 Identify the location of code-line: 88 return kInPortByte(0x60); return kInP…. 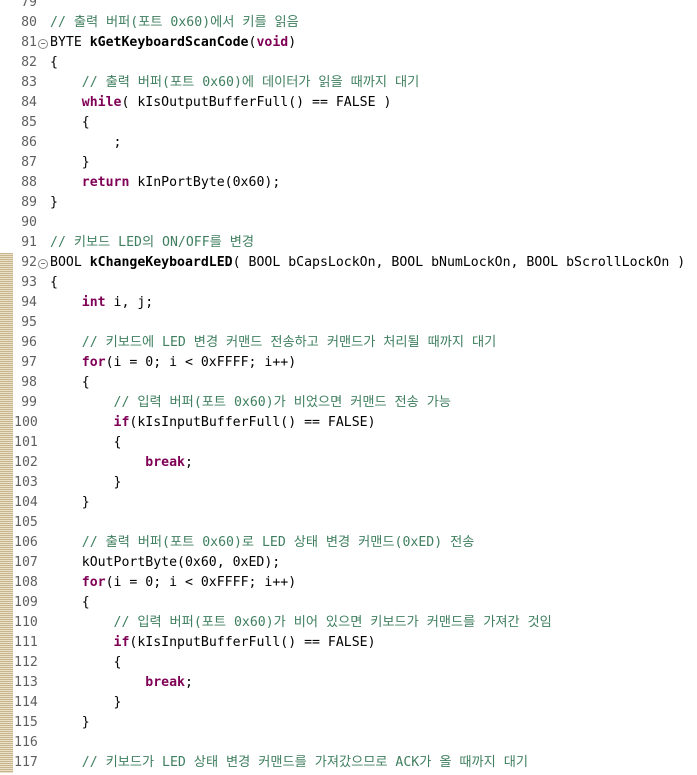
(348, 183).